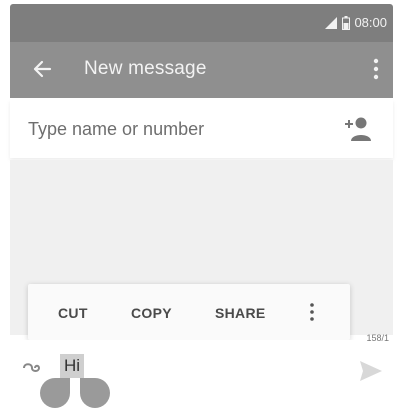  What do you see at coordinates (370, 22) in the screenshot?
I see `status-time: 08:00` at bounding box center [370, 22].